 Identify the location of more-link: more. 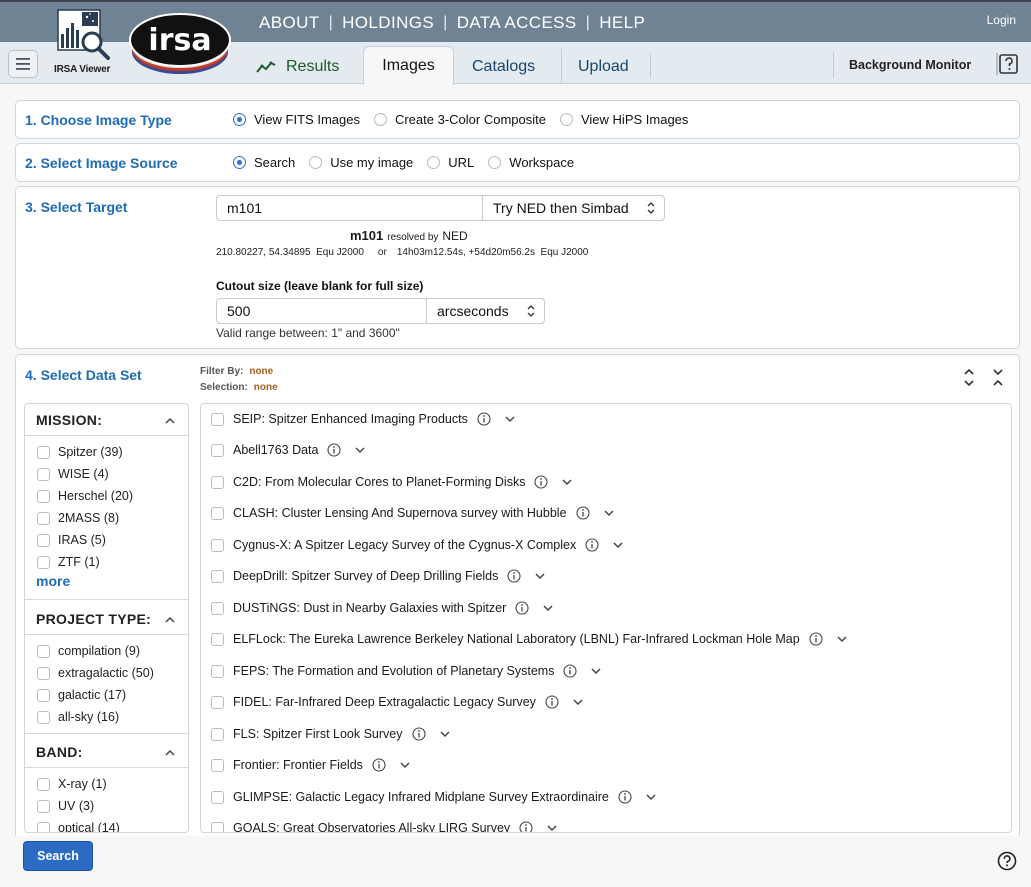
(53, 581).